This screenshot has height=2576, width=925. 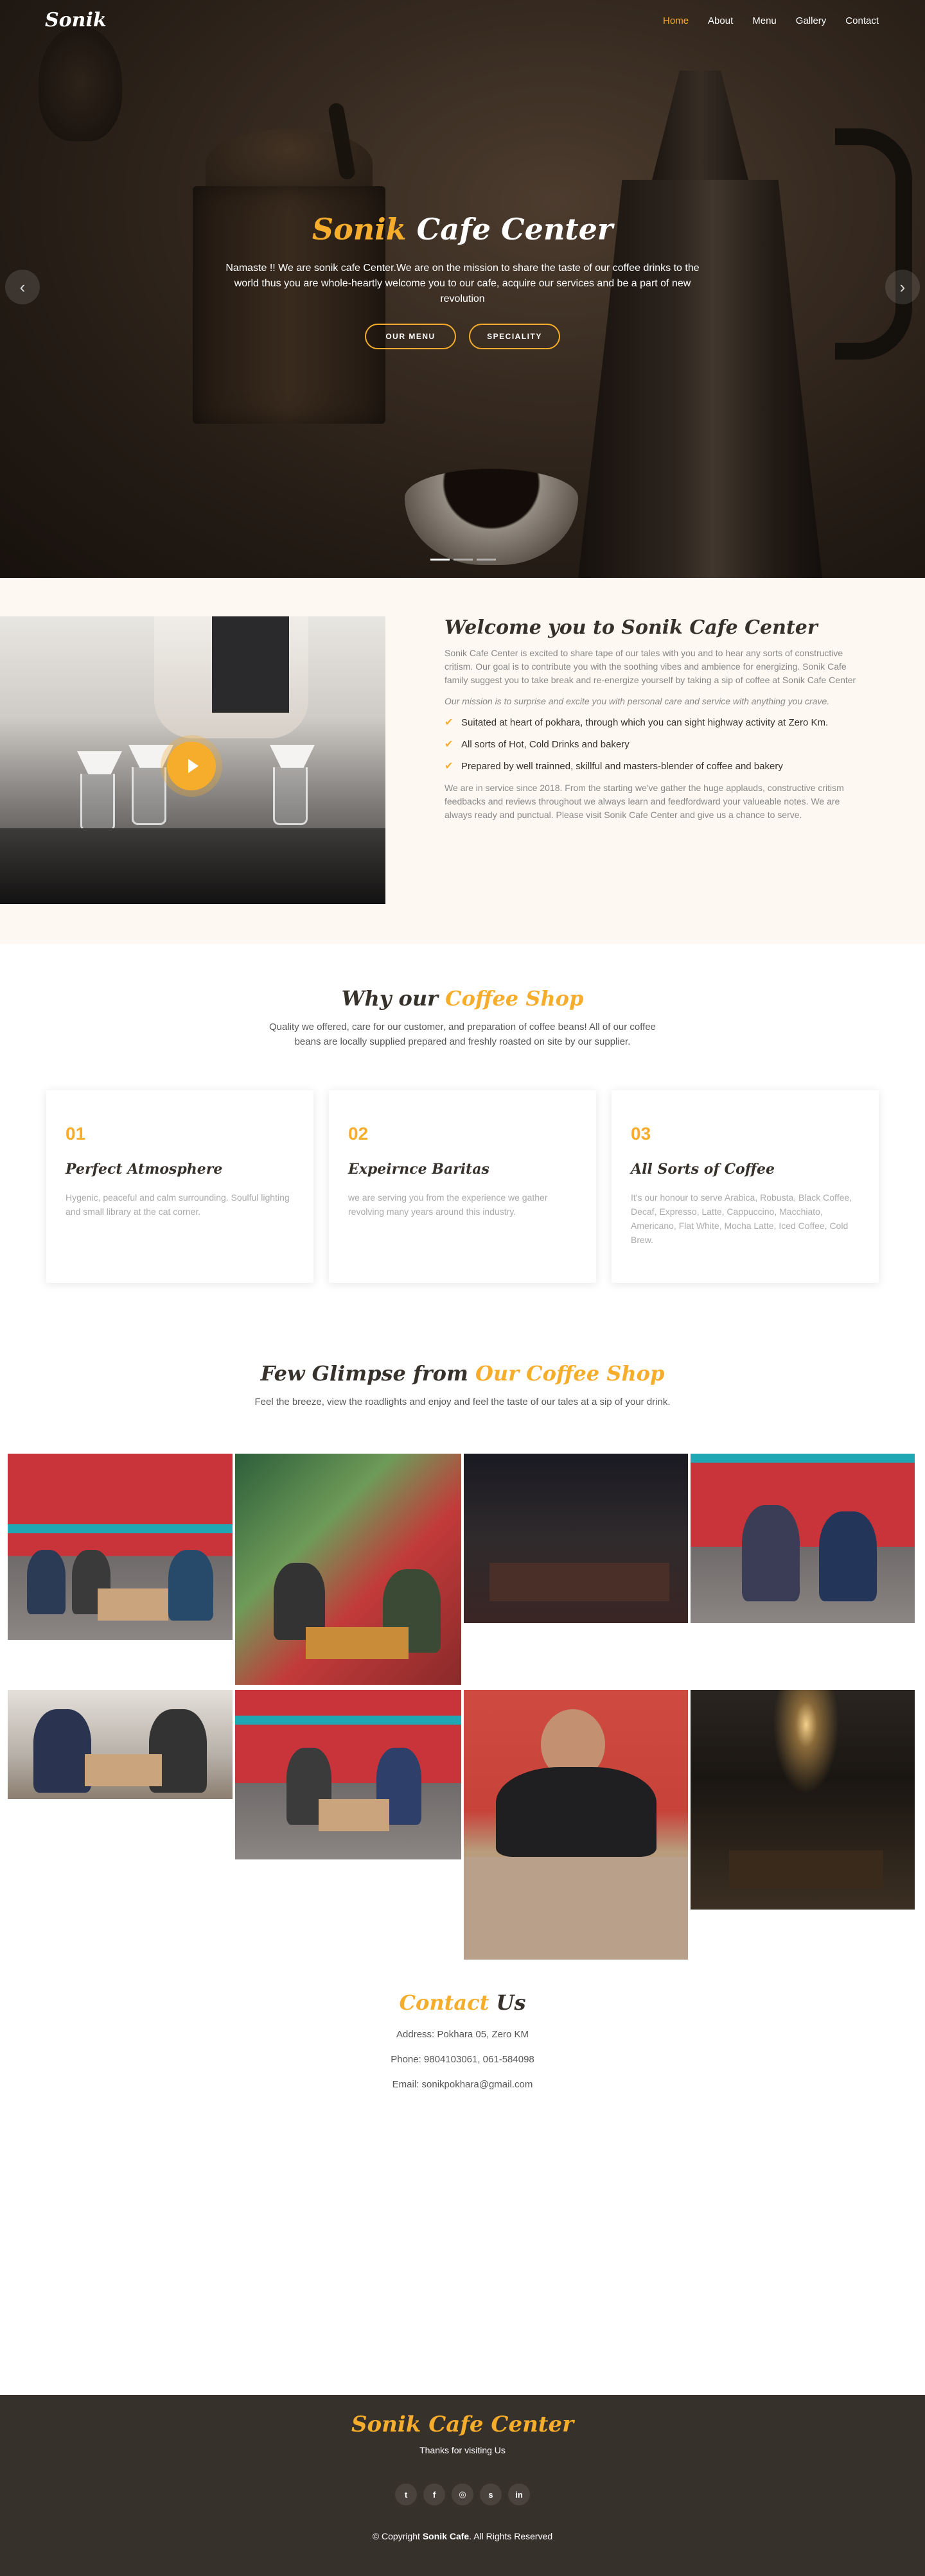 What do you see at coordinates (463, 336) in the screenshot?
I see `hero-buttons: OUR MENU SPECIALITY` at bounding box center [463, 336].